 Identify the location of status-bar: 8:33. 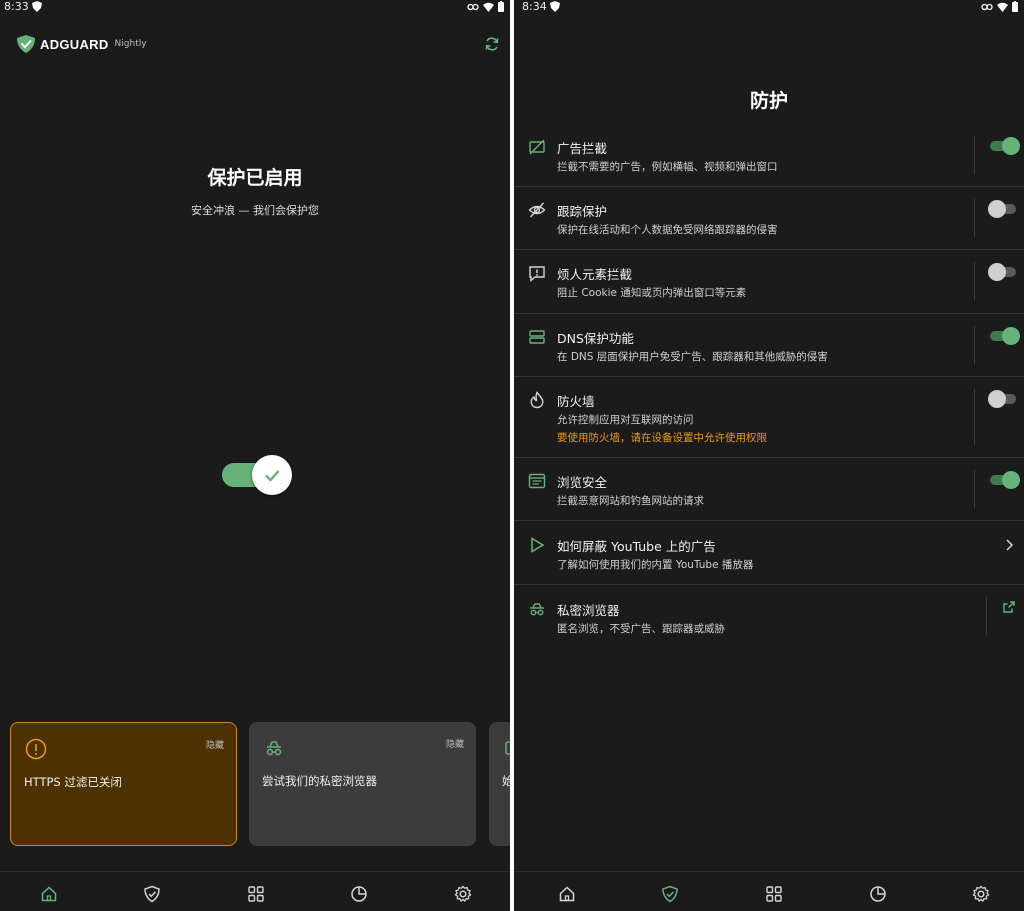
(255, 7).